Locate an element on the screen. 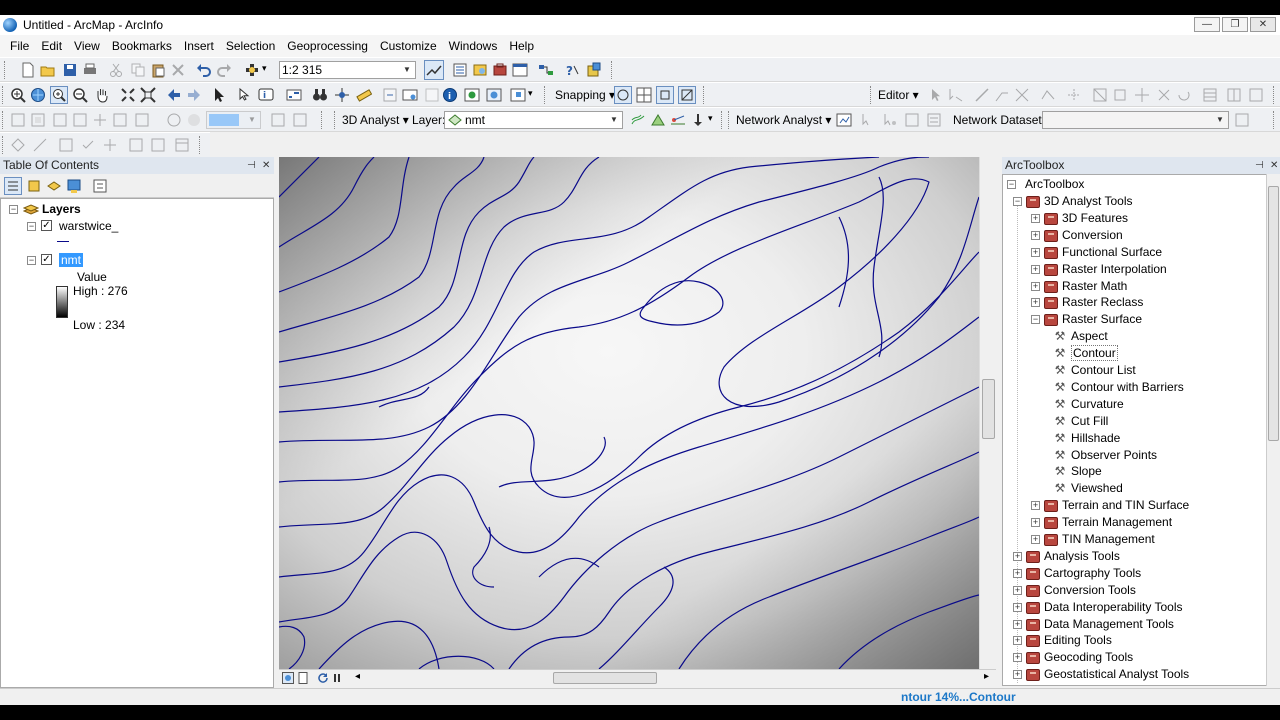 This screenshot has width=1280, height=720. cut-icon is located at coordinates (116, 70).